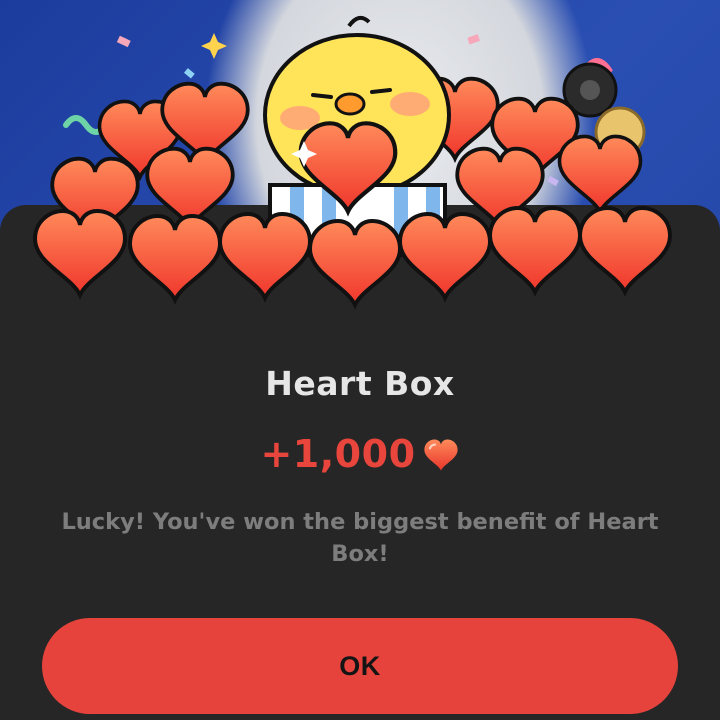 The height and width of the screenshot is (720, 720). I want to click on ok-button-label: OK, so click(360, 665).